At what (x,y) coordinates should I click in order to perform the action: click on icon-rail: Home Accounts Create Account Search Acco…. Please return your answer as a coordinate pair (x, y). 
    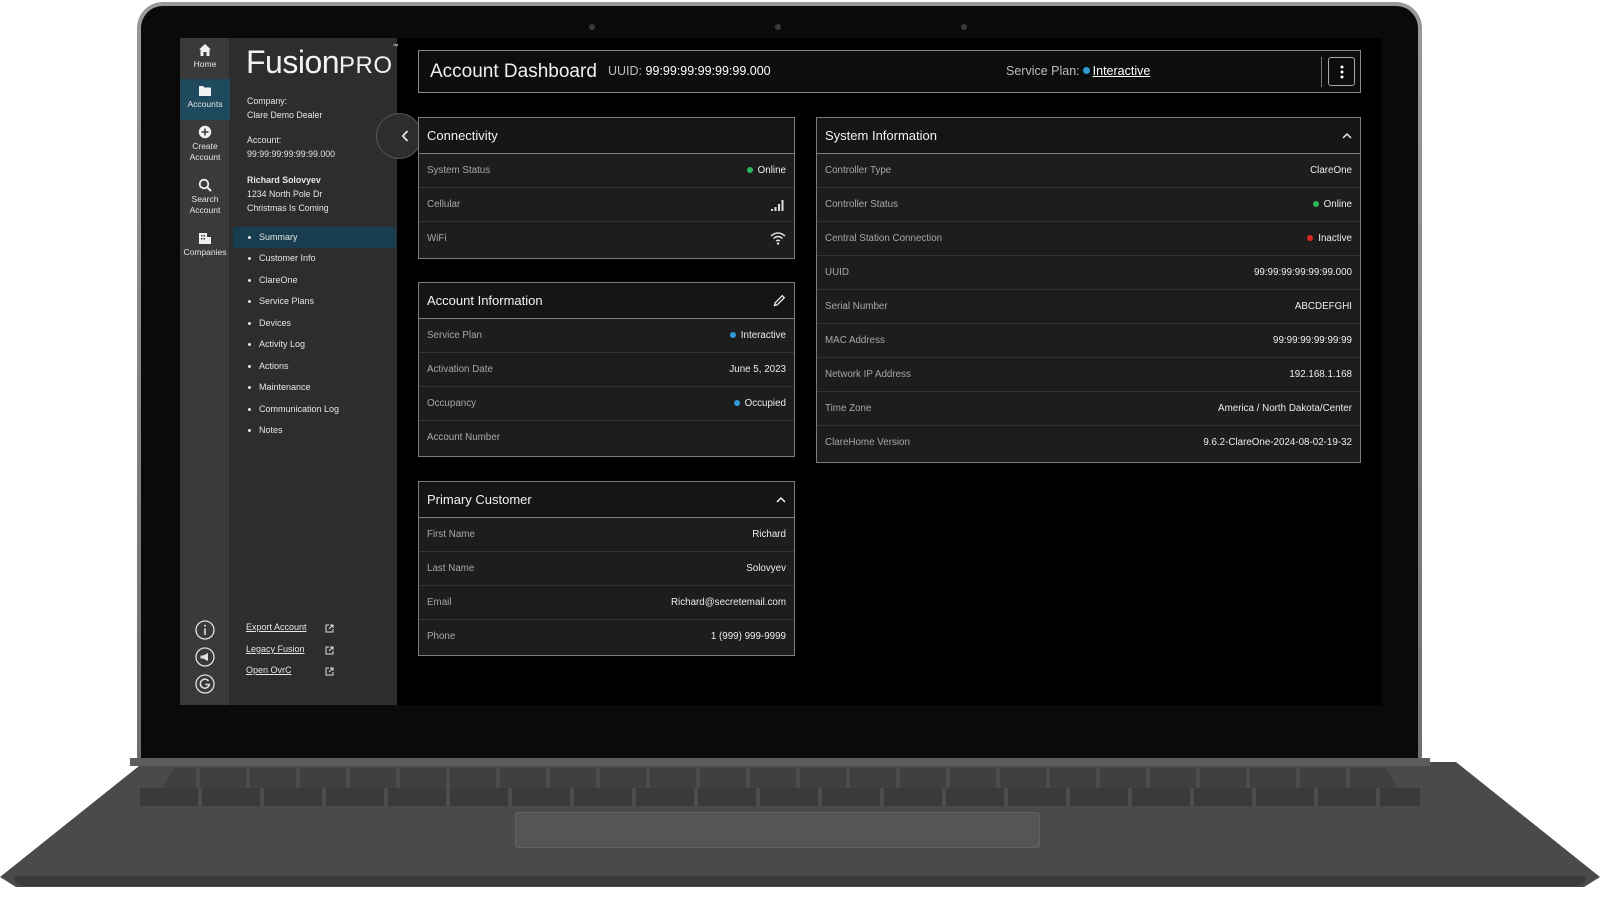
    Looking at the image, I should click on (205, 371).